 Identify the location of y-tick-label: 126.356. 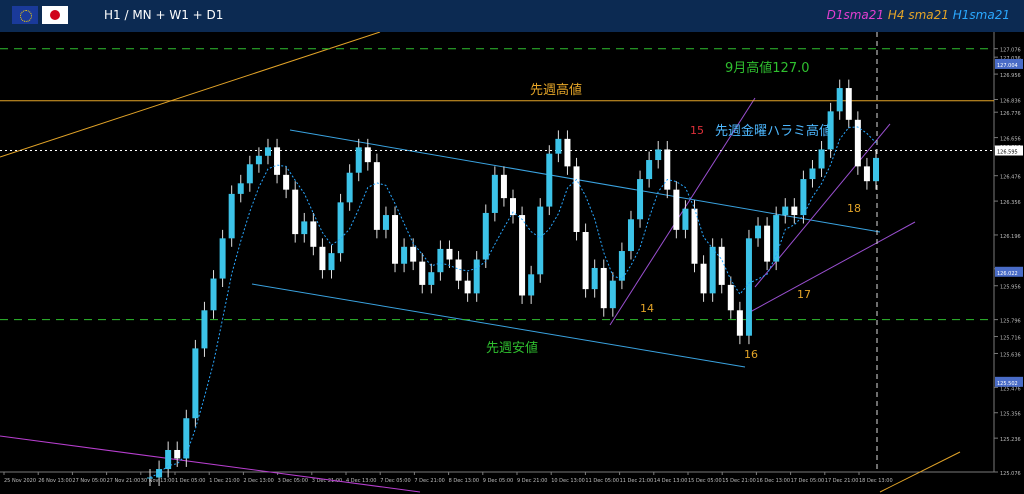
(1010, 203).